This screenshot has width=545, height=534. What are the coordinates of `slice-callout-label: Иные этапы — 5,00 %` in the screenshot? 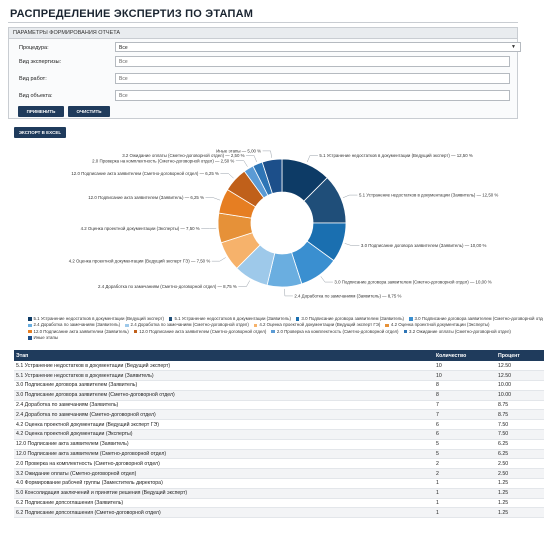 It's located at (238, 150).